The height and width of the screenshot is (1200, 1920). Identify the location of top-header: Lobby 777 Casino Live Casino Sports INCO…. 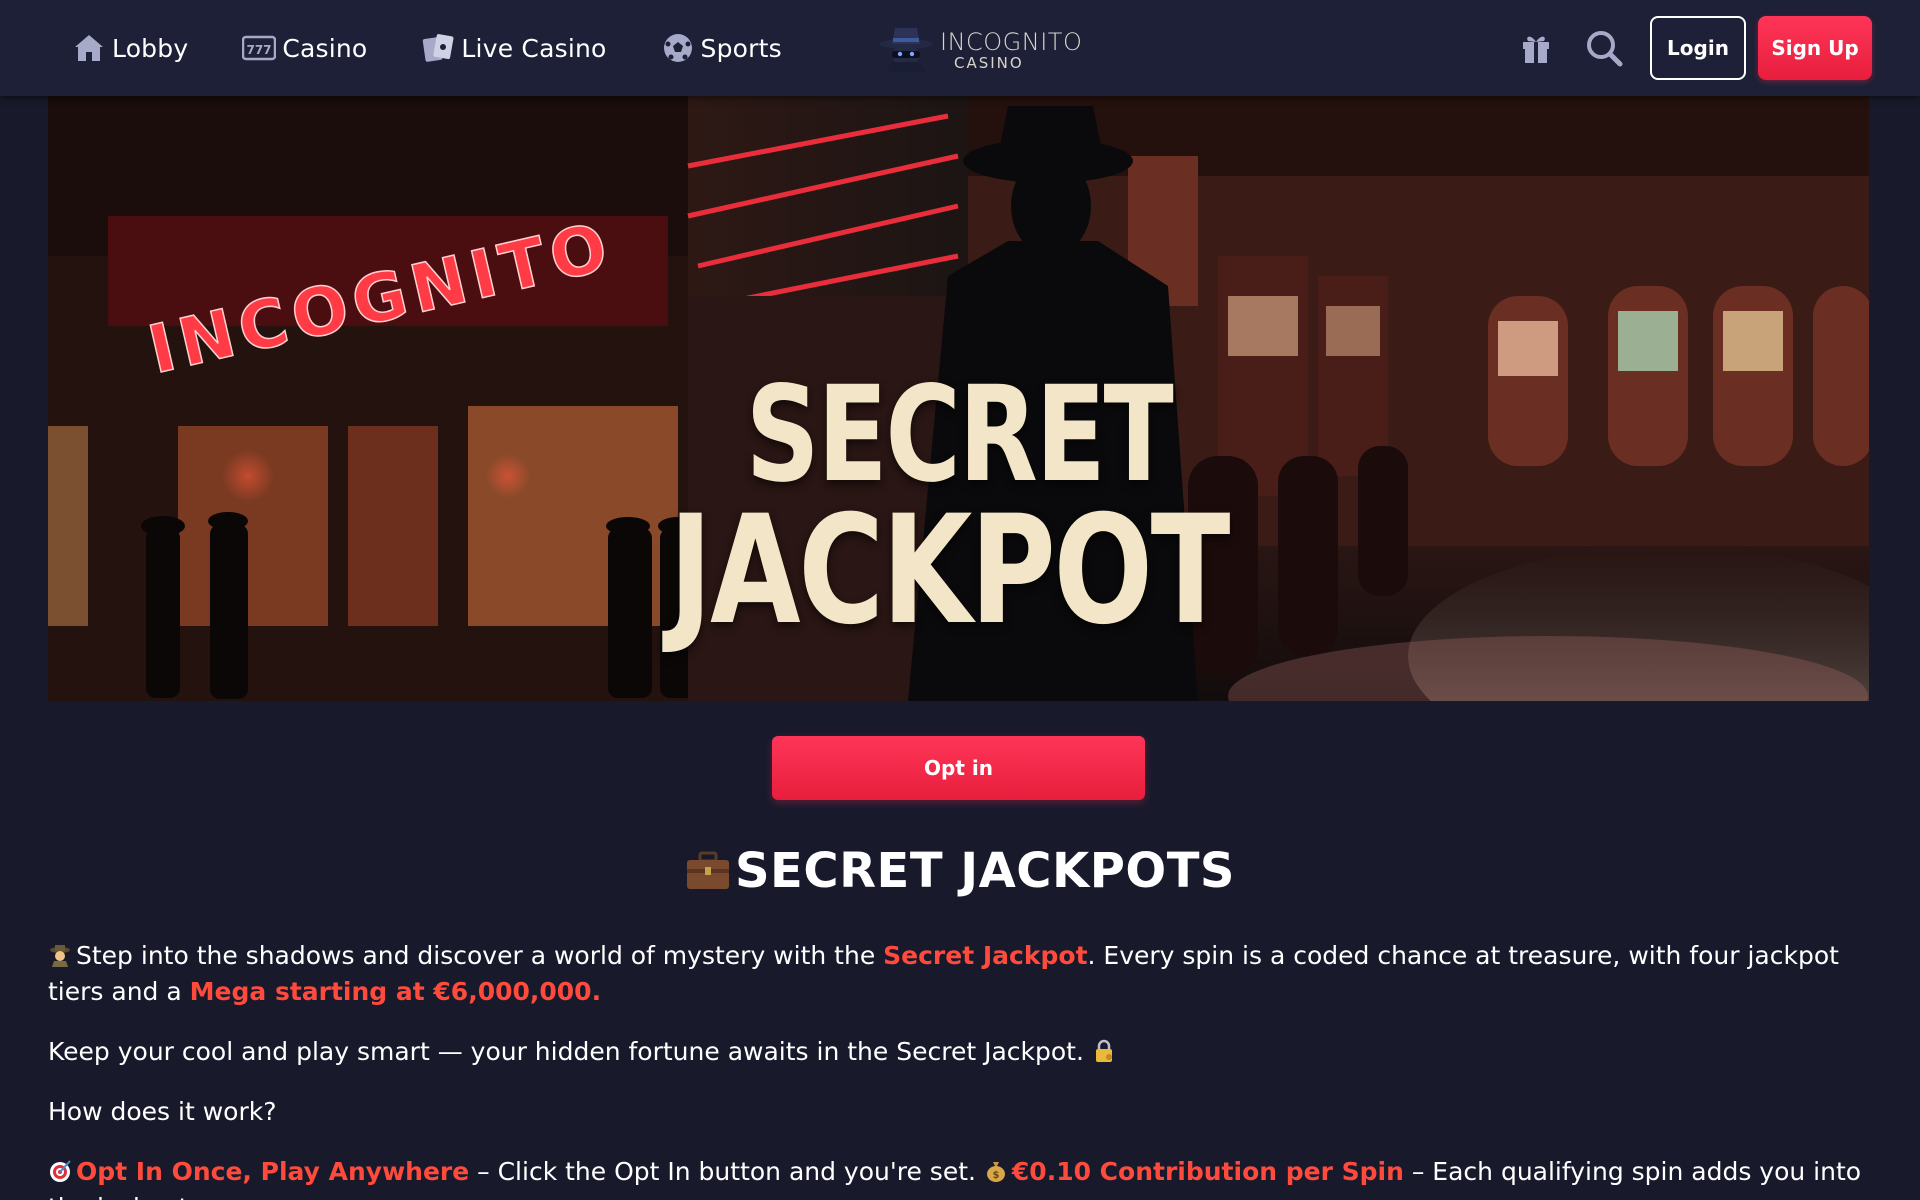
(960, 48).